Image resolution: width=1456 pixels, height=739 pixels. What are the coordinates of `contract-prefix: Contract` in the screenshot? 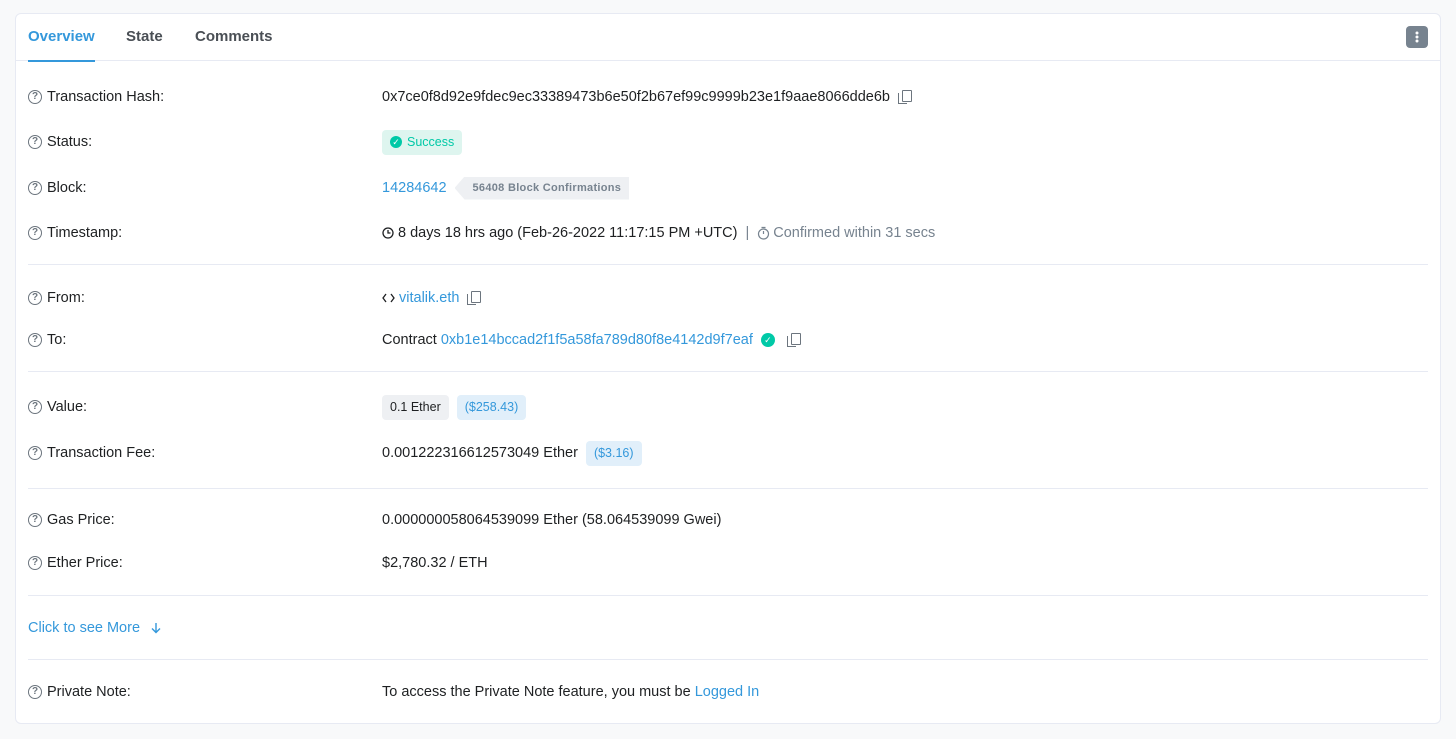 It's located at (409, 340).